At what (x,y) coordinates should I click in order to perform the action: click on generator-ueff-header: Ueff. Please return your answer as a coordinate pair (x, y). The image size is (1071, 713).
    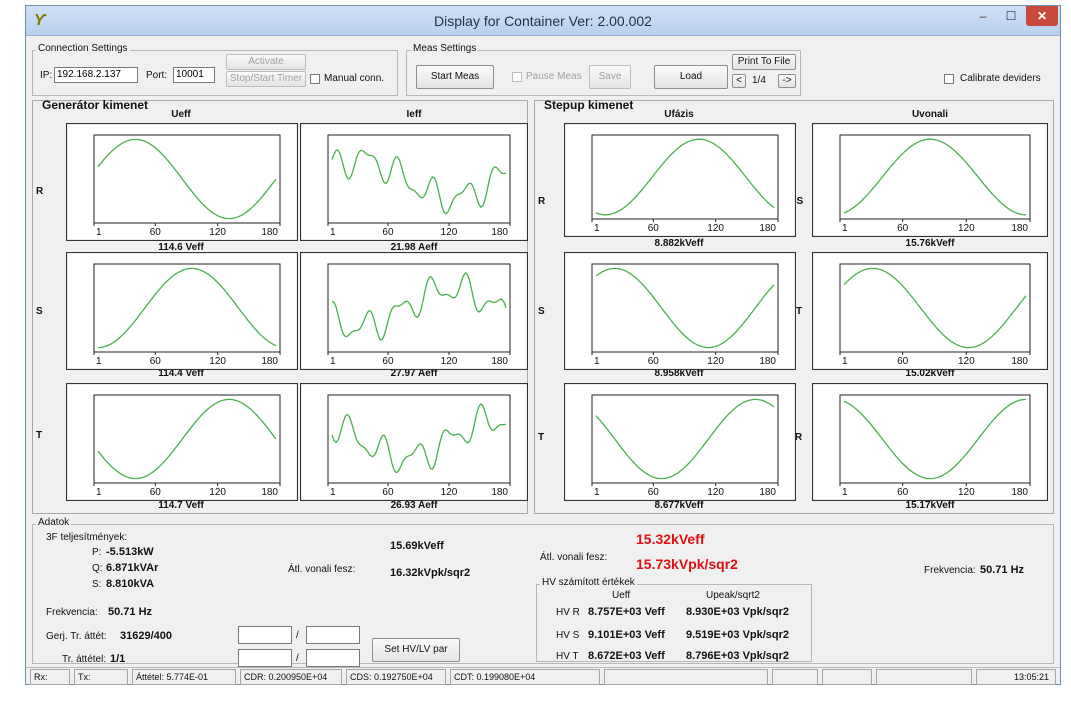
    Looking at the image, I should click on (181, 114).